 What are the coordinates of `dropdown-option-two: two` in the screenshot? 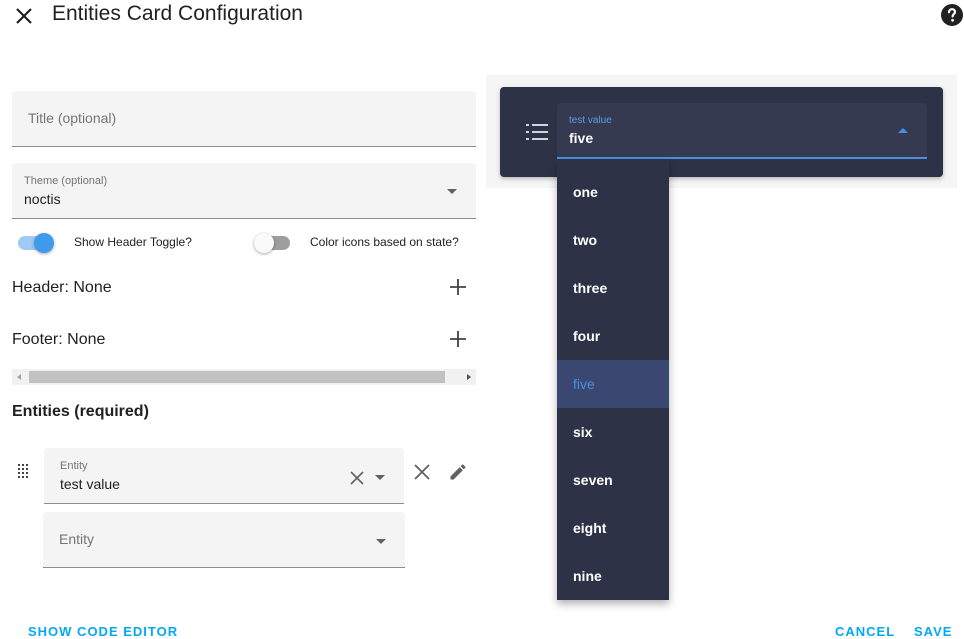 It's located at (613, 240).